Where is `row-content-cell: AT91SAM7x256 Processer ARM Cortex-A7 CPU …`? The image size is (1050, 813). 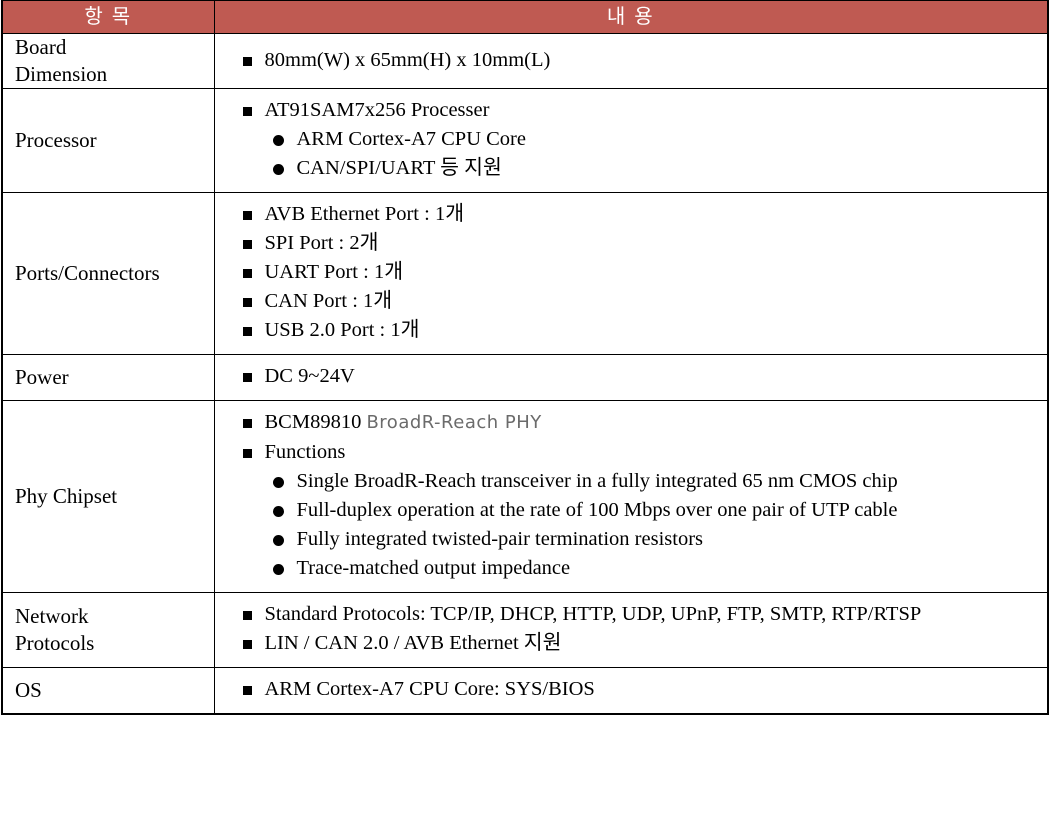 row-content-cell: AT91SAM7x256 Processer ARM Cortex-A7 CPU … is located at coordinates (631, 140).